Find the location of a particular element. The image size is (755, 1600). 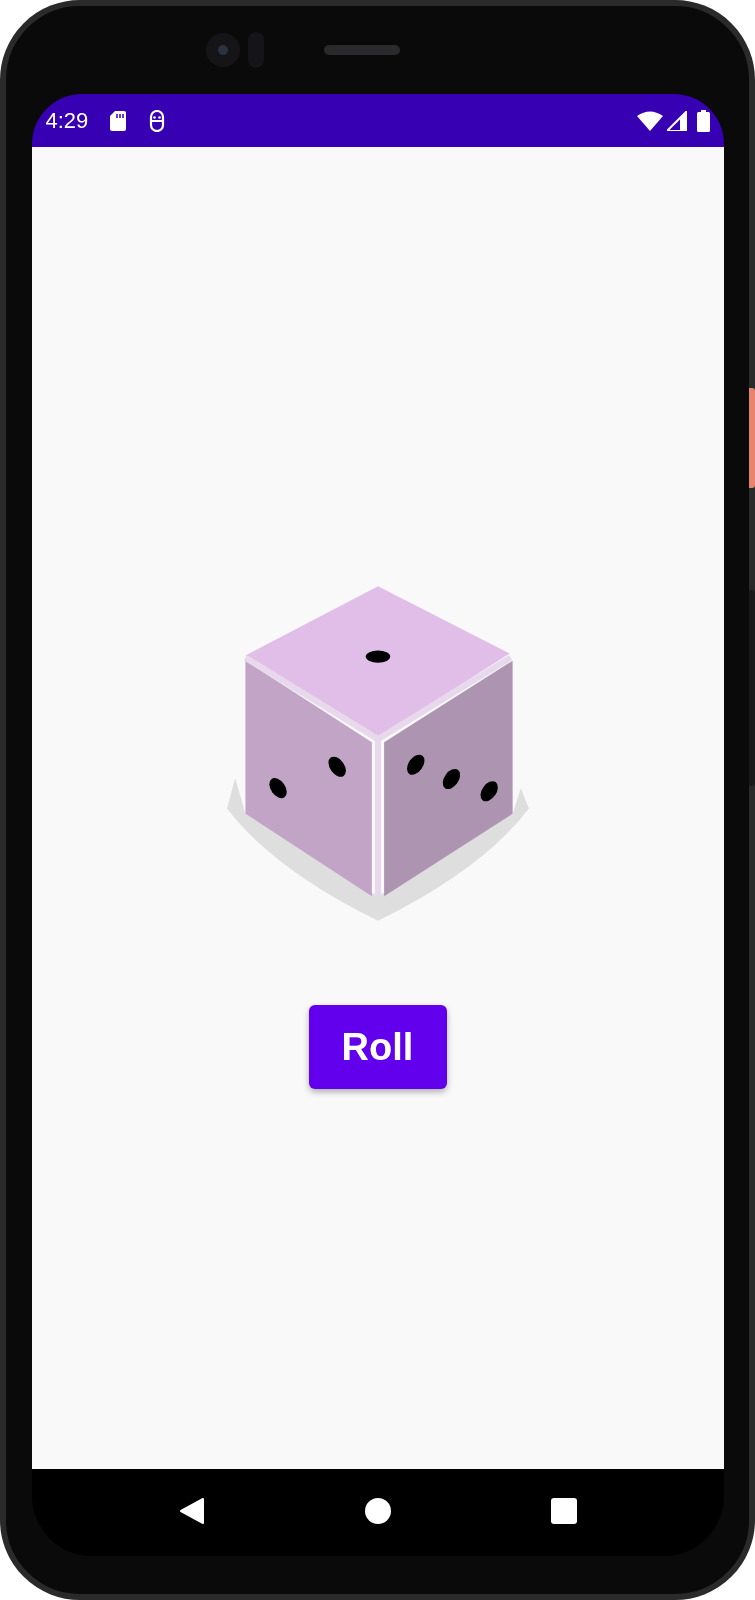

roll-button: Roll is located at coordinates (377, 1047).